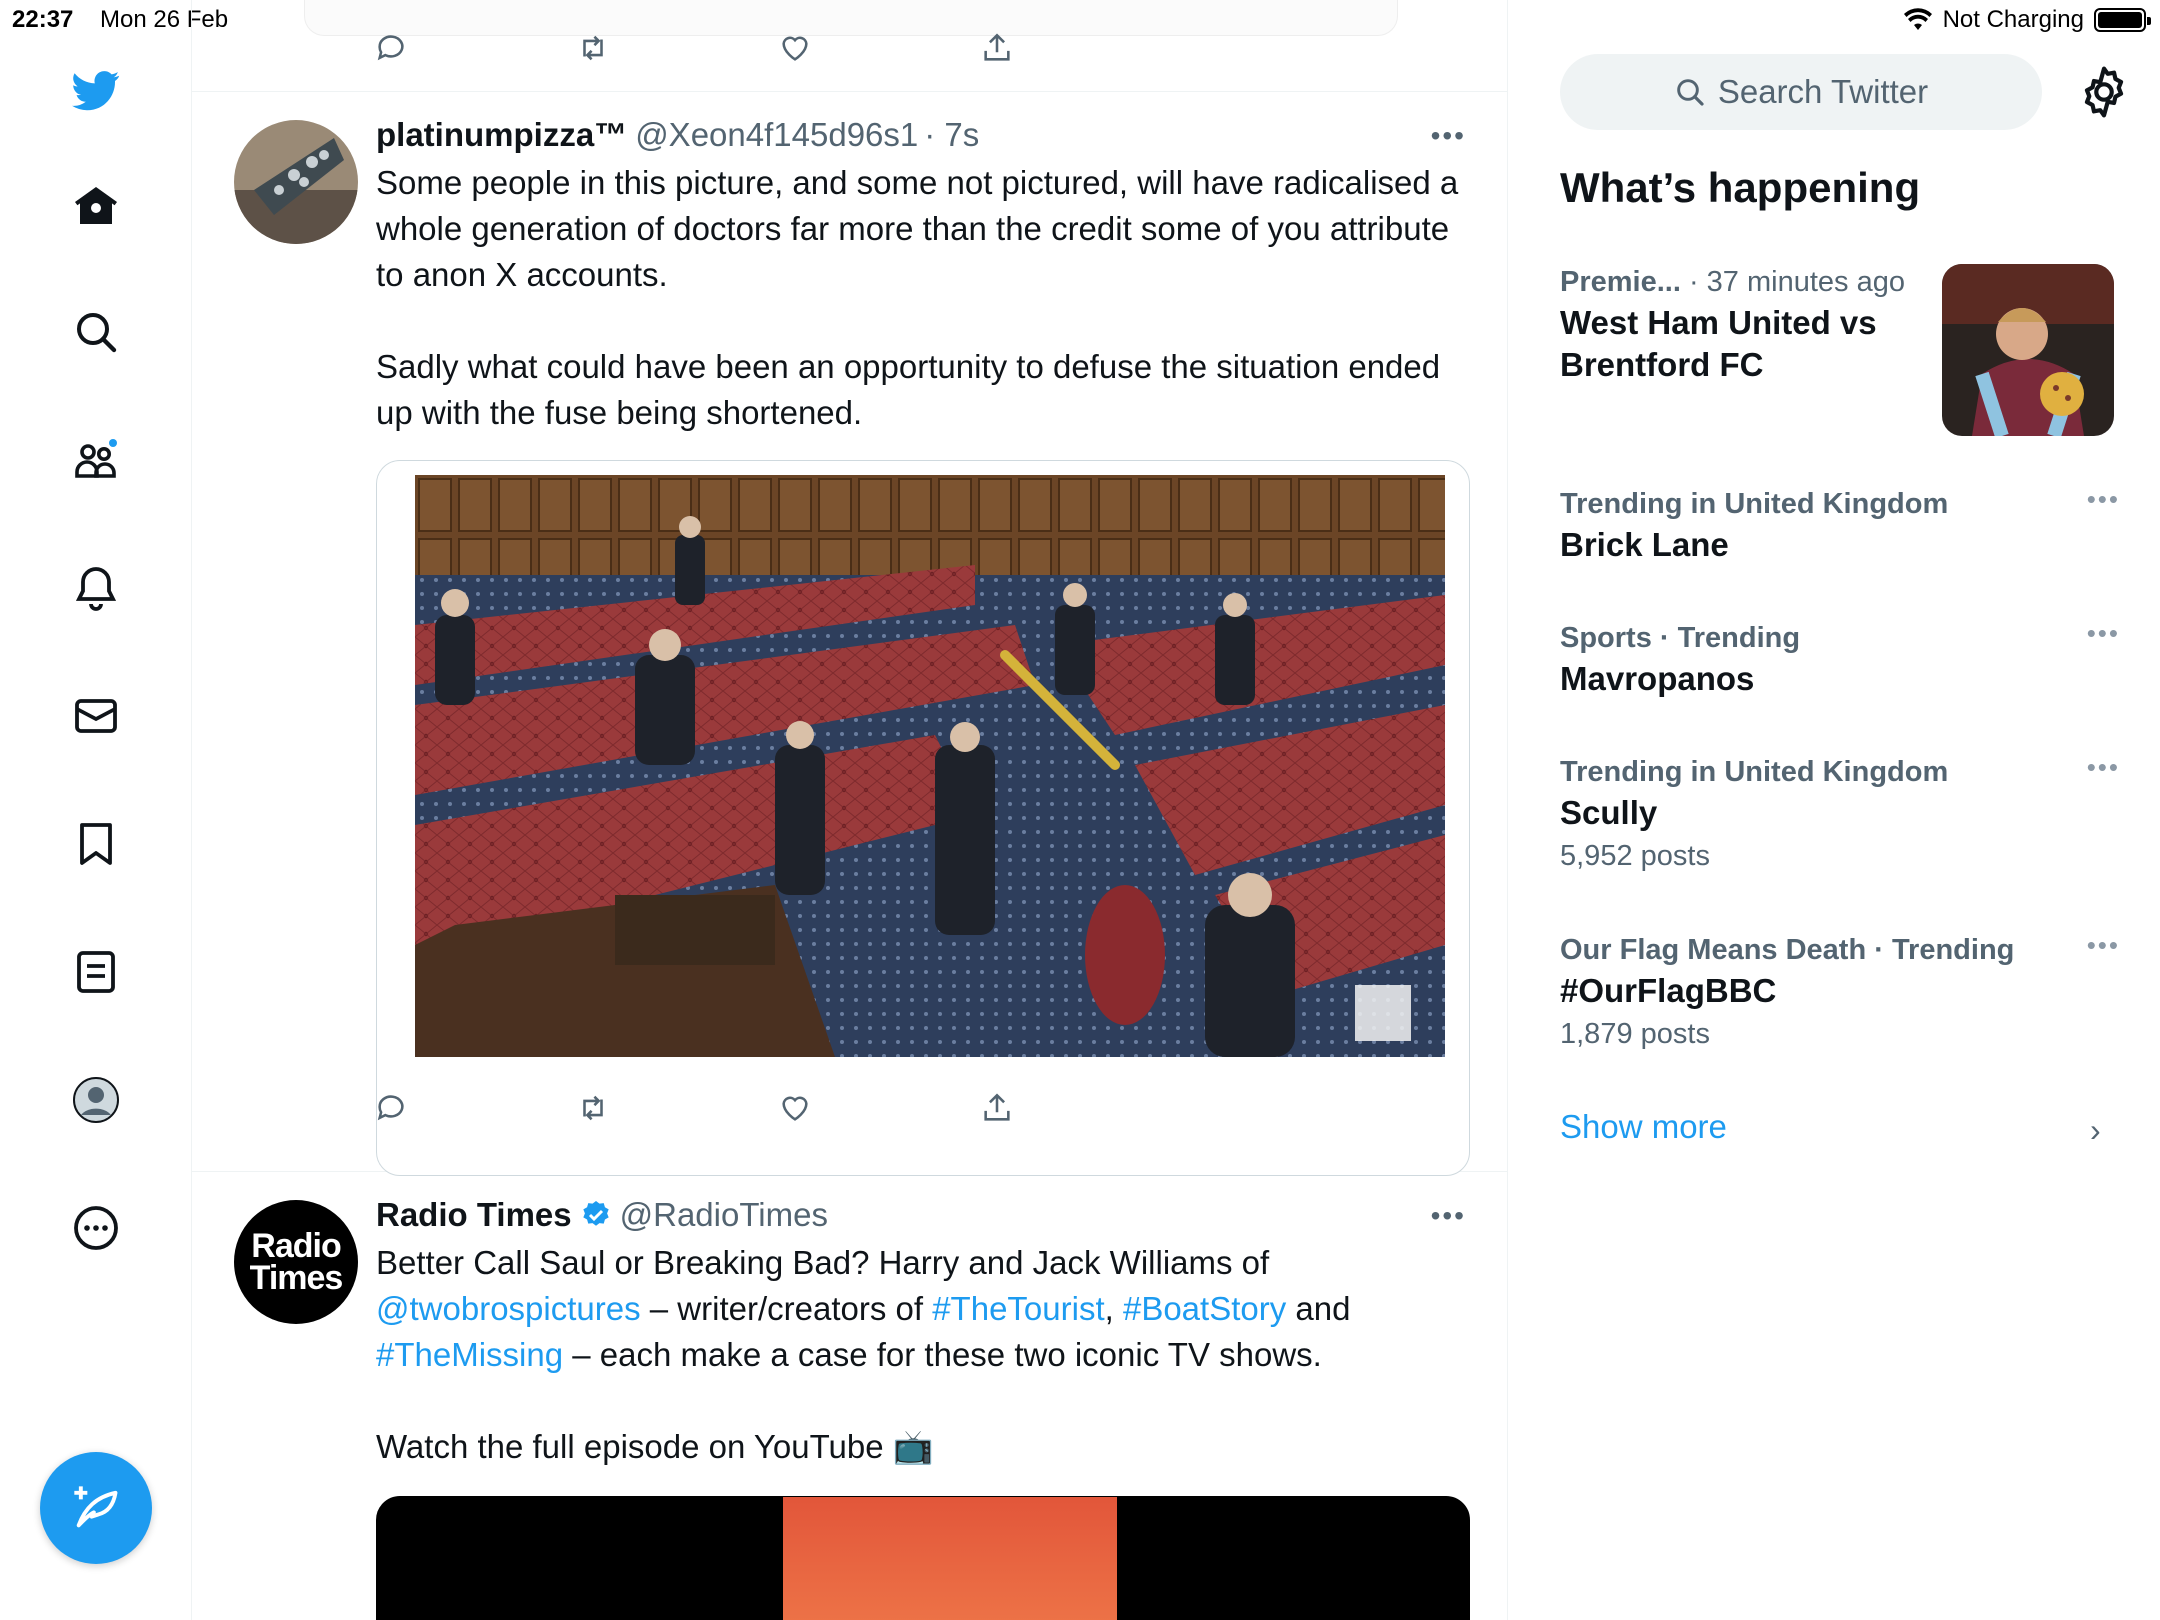  I want to click on compose-tweet-button, so click(96, 1508).